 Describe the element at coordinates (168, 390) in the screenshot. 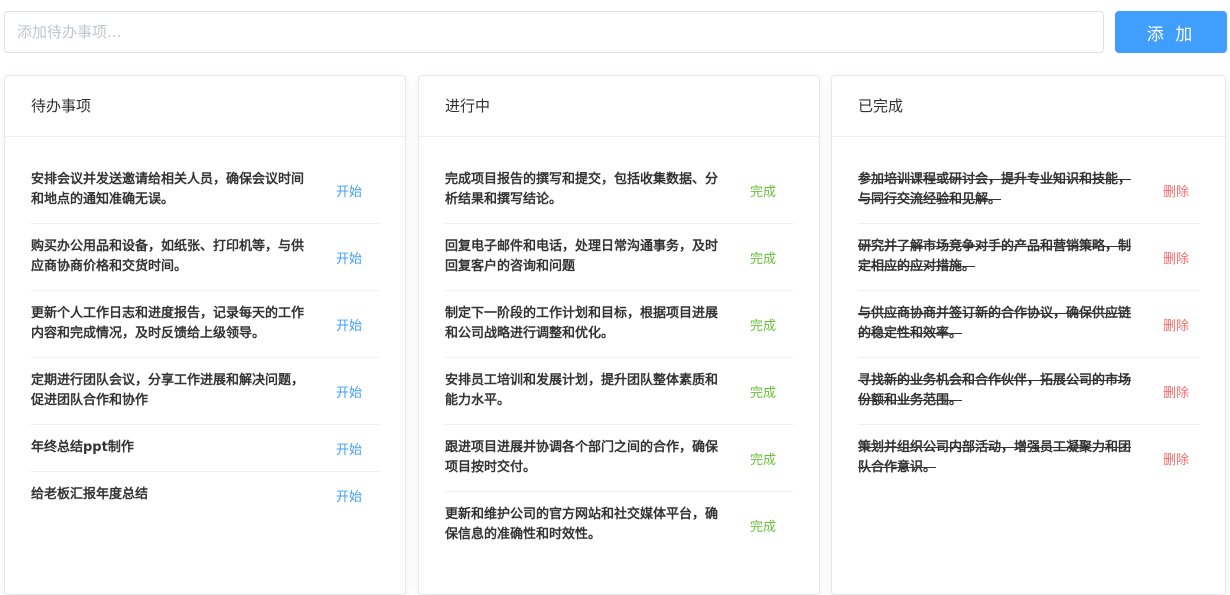

I see `task-text: 定期进行团队会议，分享工作进展和解决问题，促进团队合作和协作` at that location.